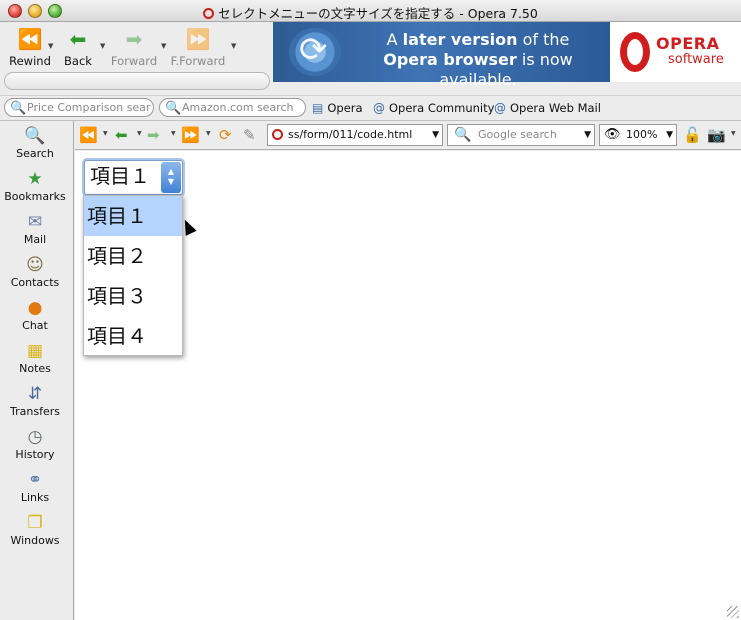  I want to click on eye-icon: 👁, so click(612, 134).